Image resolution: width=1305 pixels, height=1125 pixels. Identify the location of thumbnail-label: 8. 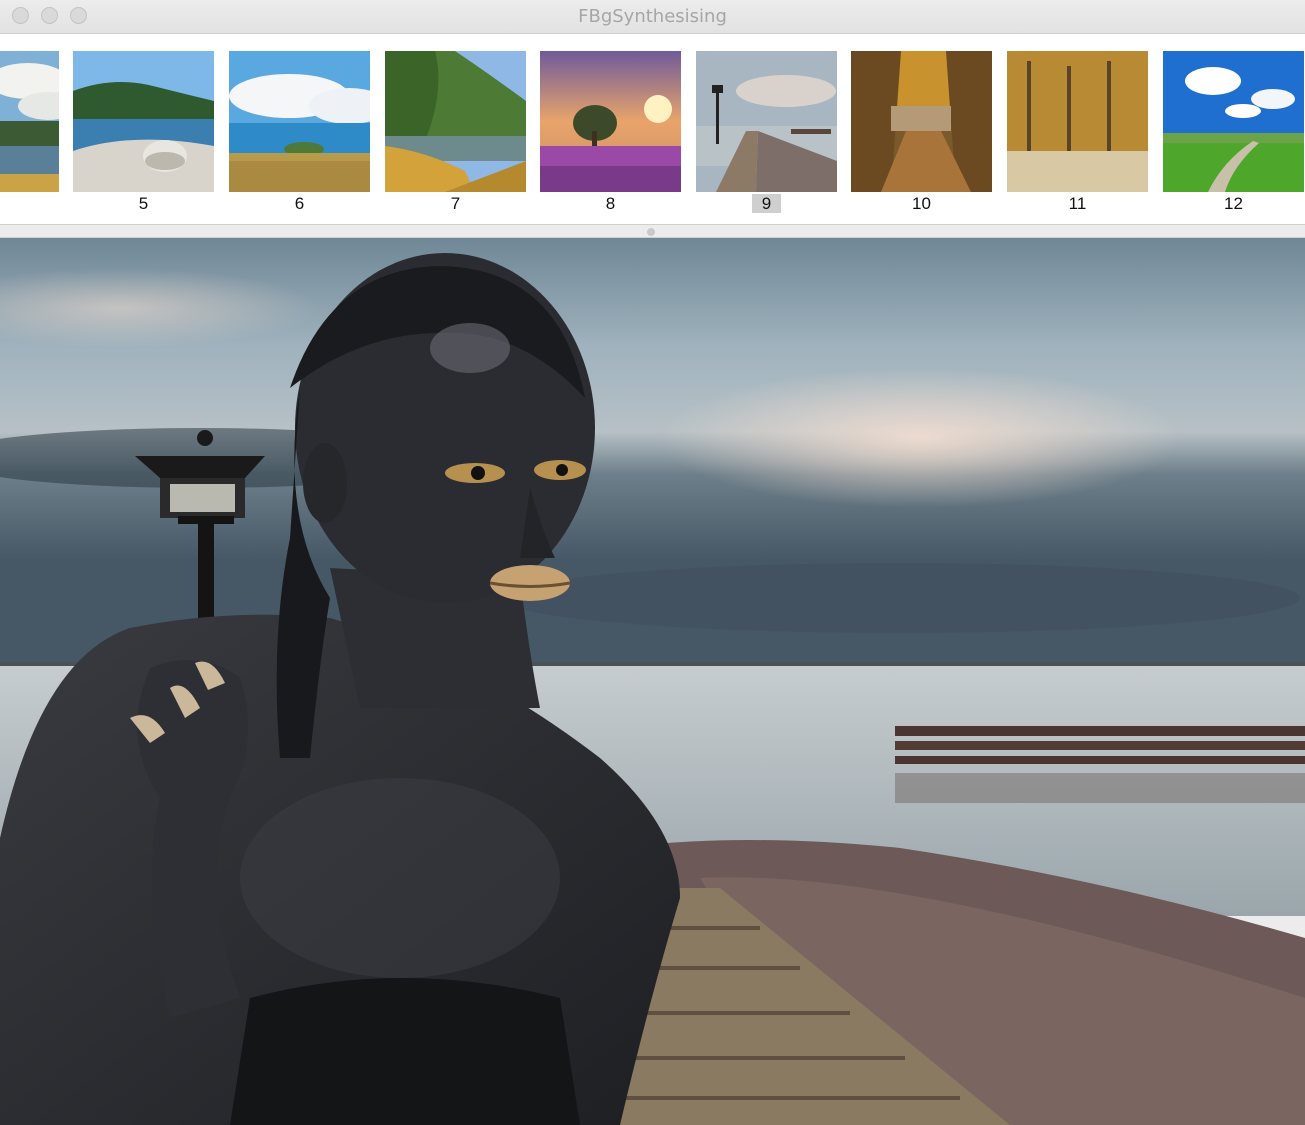
(610, 203).